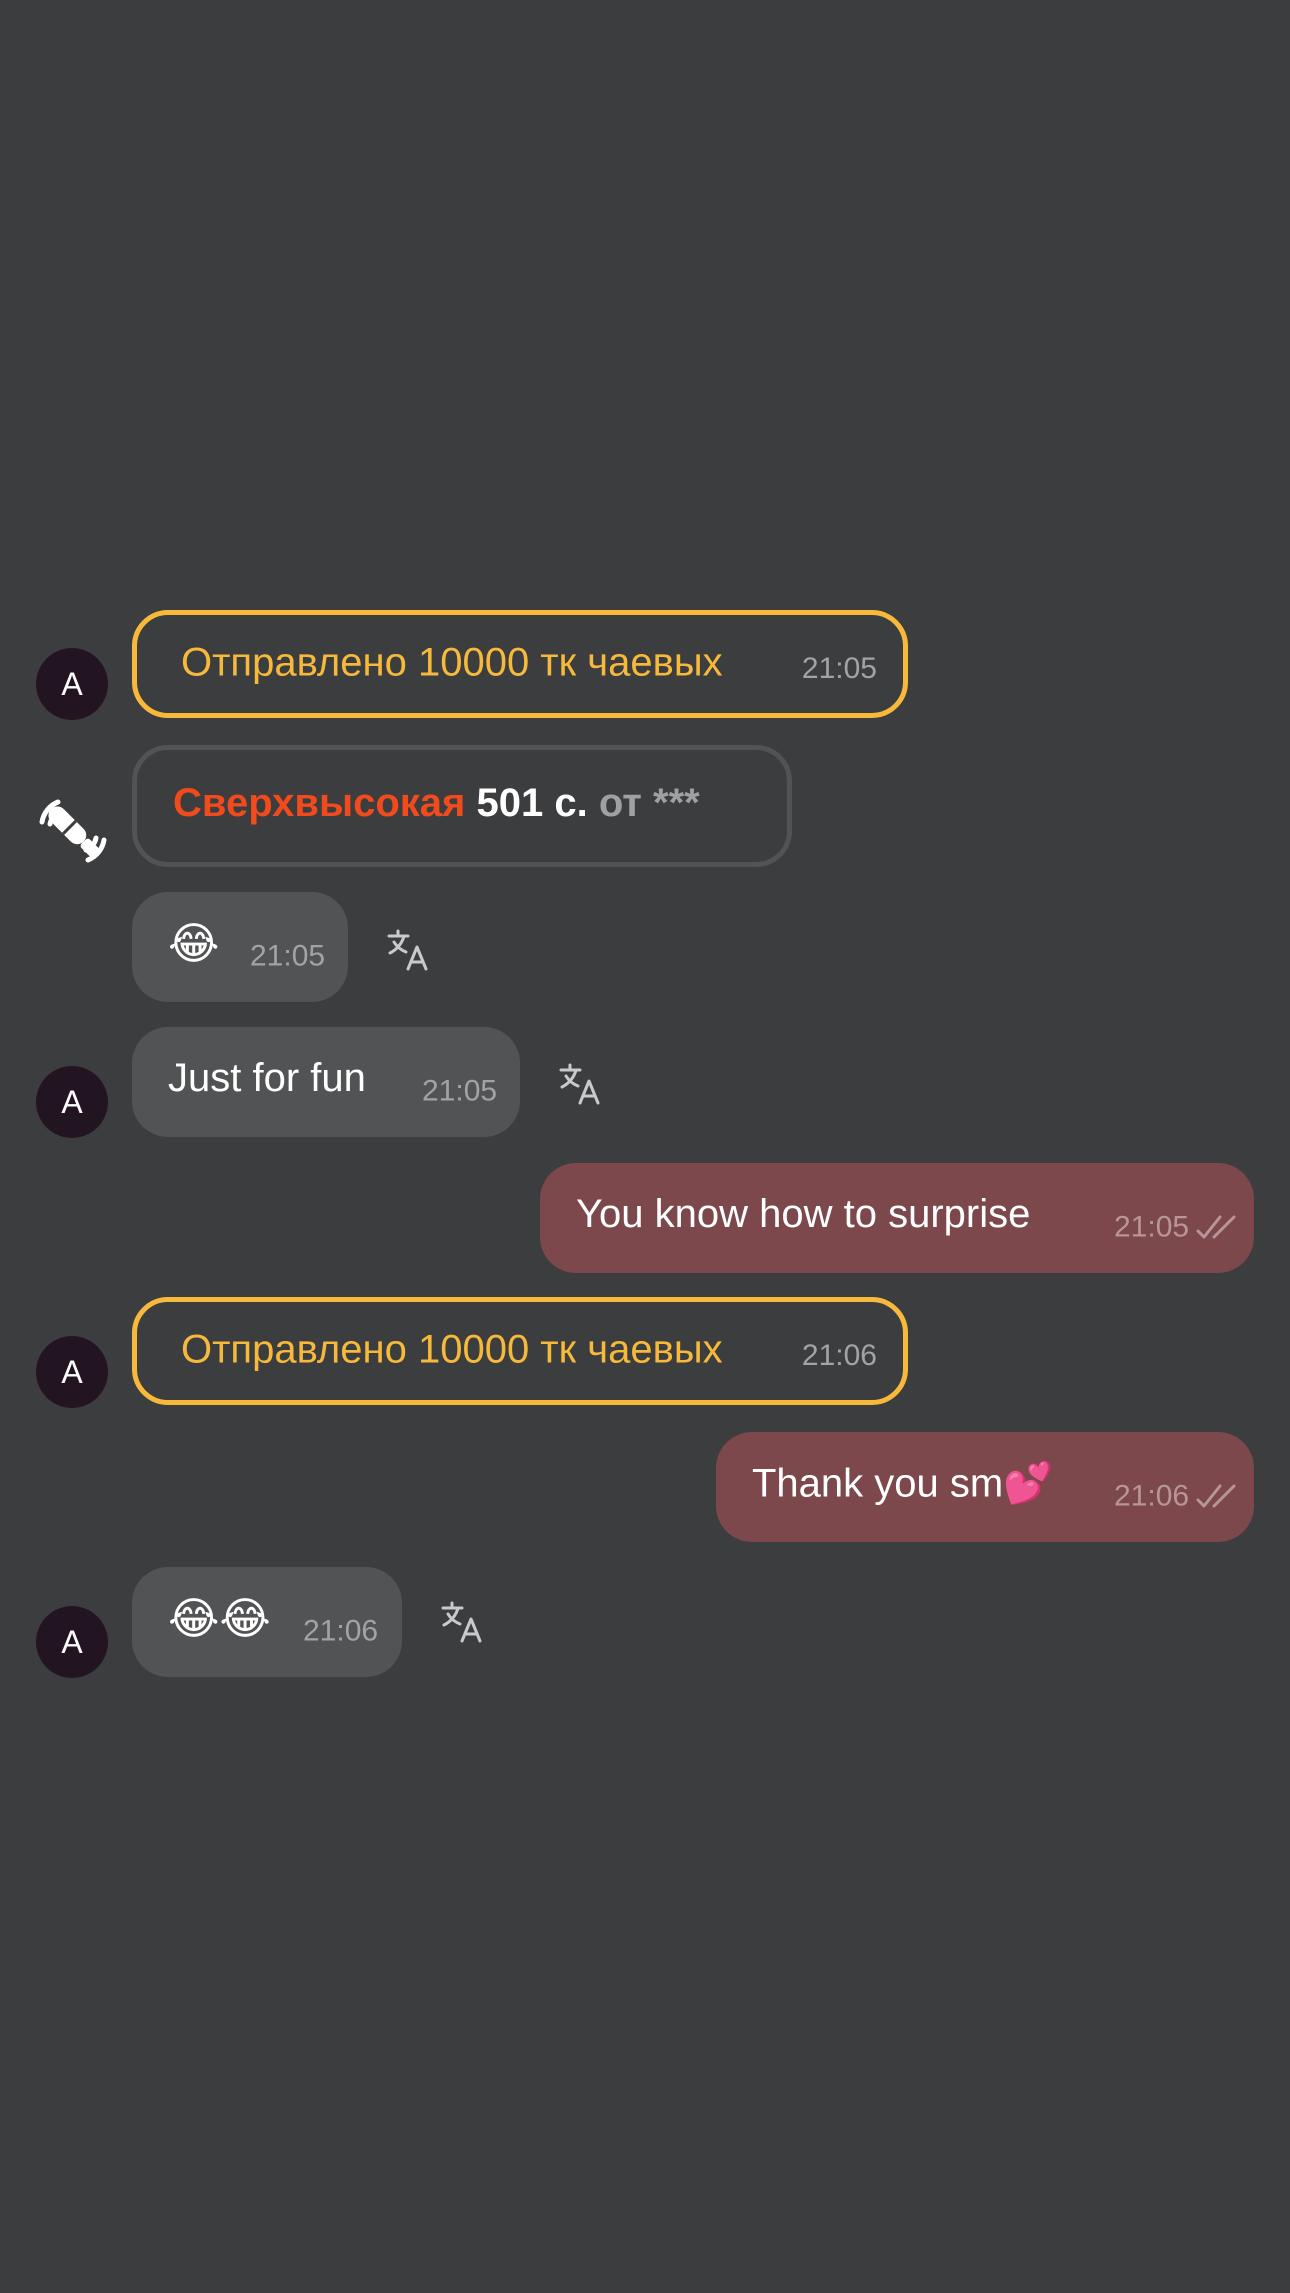  Describe the element at coordinates (267, 1077) in the screenshot. I see `message-text: Just for fun` at that location.